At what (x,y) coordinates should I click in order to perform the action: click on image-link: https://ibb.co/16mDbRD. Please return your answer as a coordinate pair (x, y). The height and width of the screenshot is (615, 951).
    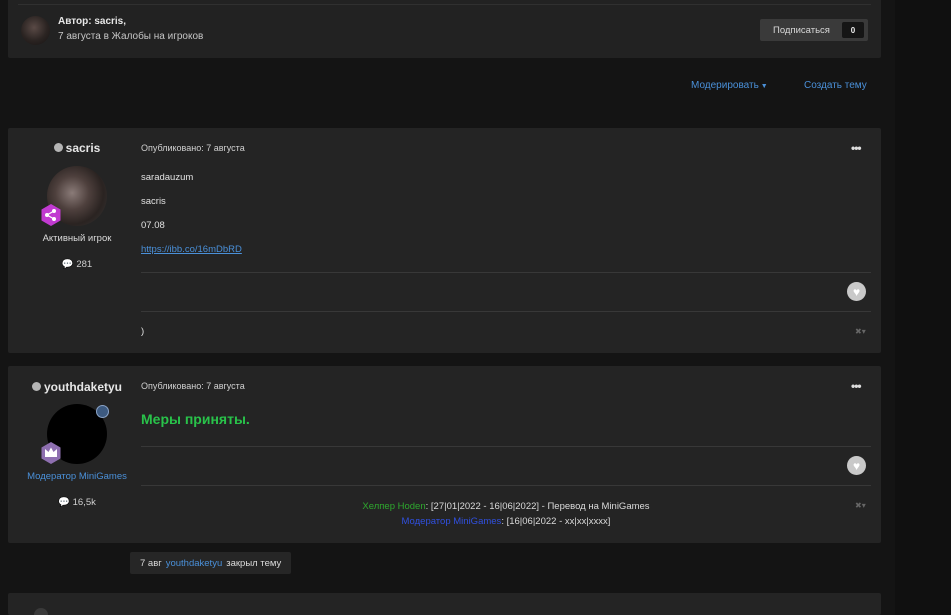
    Looking at the image, I should click on (191, 249).